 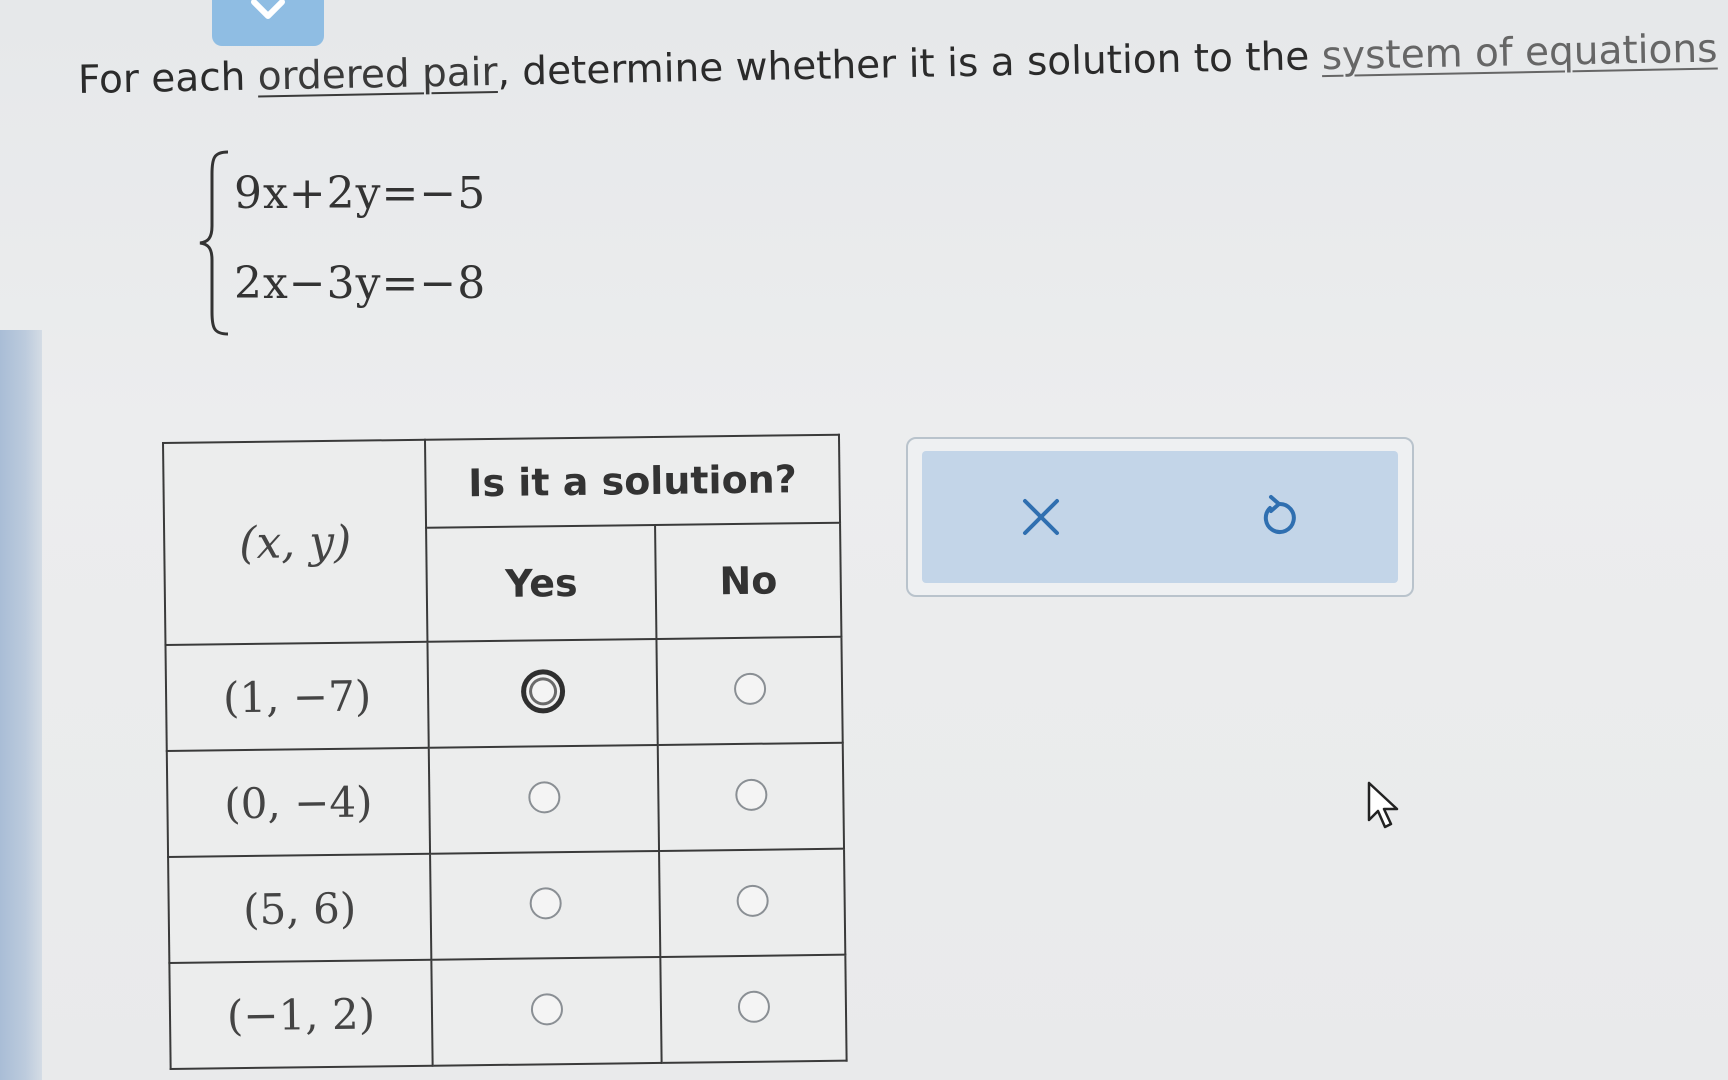 What do you see at coordinates (541, 583) in the screenshot?
I see `column-yes: Yes` at bounding box center [541, 583].